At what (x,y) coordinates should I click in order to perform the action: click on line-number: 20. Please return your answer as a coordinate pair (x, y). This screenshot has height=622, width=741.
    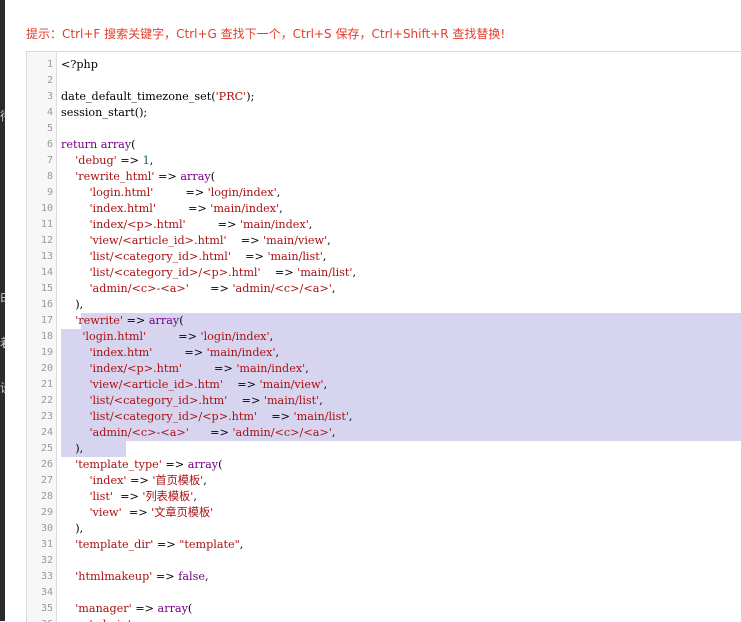
    Looking at the image, I should click on (46, 368).